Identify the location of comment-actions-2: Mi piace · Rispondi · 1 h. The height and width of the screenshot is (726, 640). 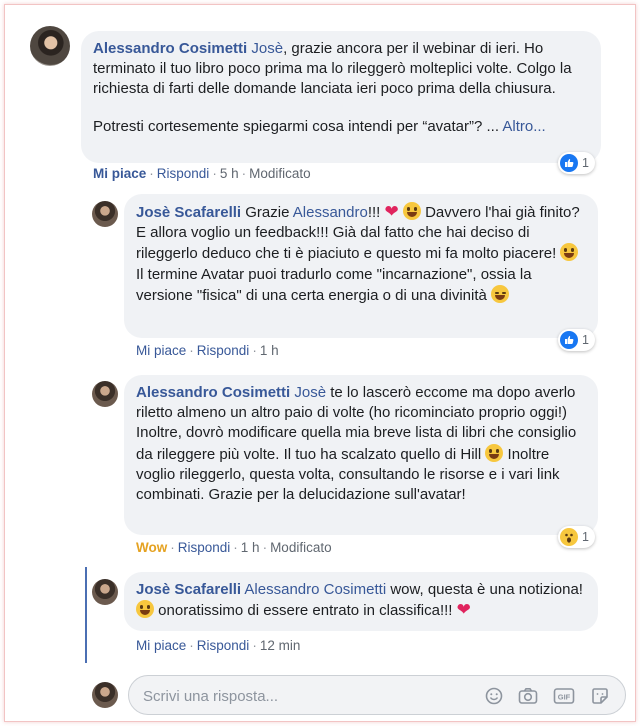
(207, 350).